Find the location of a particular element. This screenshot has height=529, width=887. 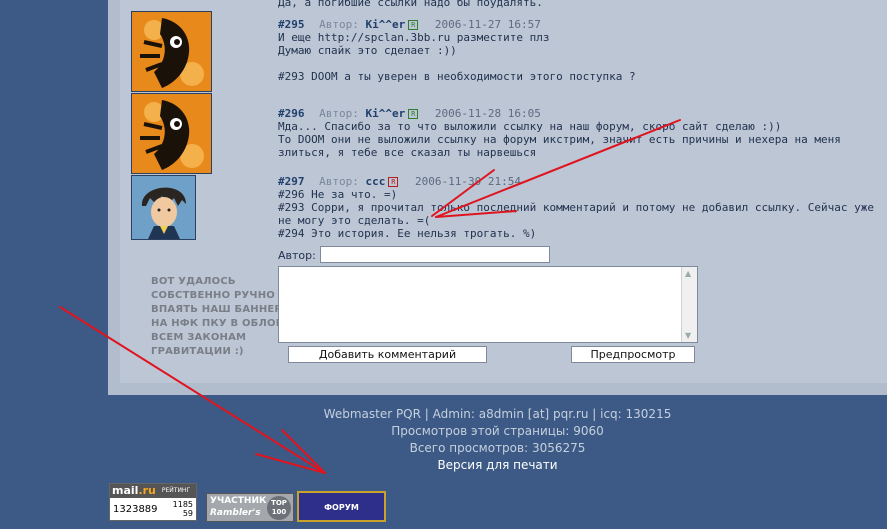

post-number-link: #296 is located at coordinates (291, 113).